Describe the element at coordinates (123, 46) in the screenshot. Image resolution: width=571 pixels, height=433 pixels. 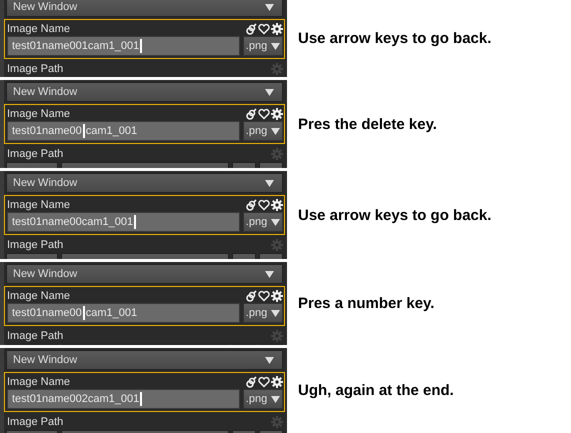
I see `image-name-field: test01name001cam1_001` at that location.